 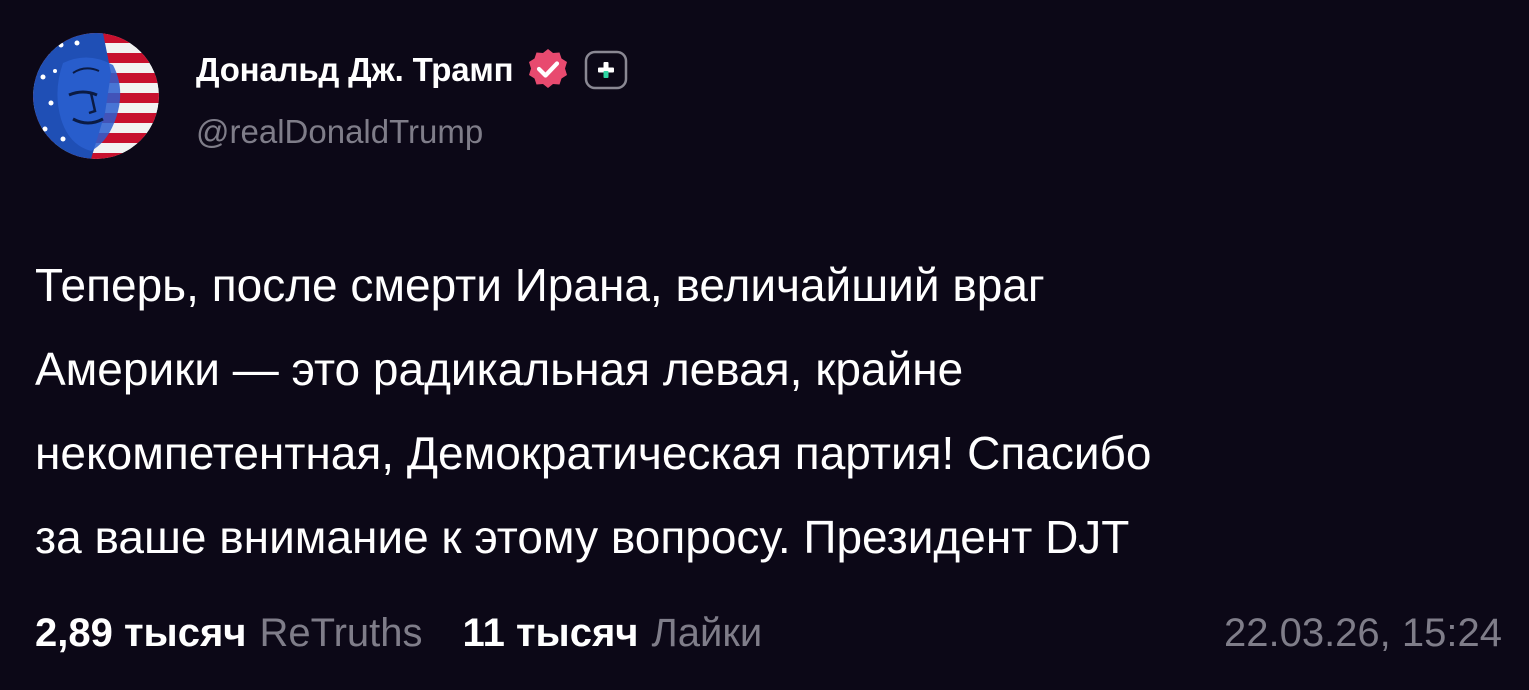 What do you see at coordinates (339, 132) in the screenshot?
I see `author-handle: @realDonaldTrump` at bounding box center [339, 132].